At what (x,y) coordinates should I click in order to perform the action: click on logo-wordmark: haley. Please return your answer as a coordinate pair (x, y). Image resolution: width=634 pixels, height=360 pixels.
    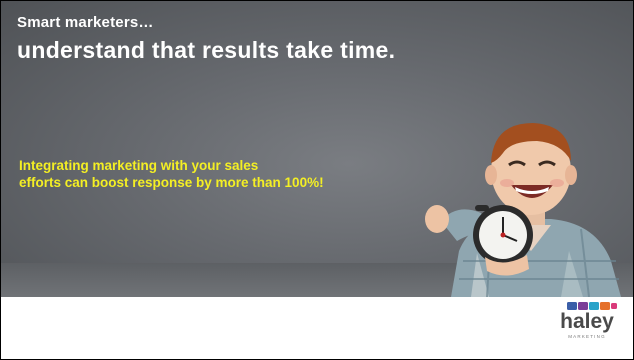
    Looking at the image, I should click on (587, 321).